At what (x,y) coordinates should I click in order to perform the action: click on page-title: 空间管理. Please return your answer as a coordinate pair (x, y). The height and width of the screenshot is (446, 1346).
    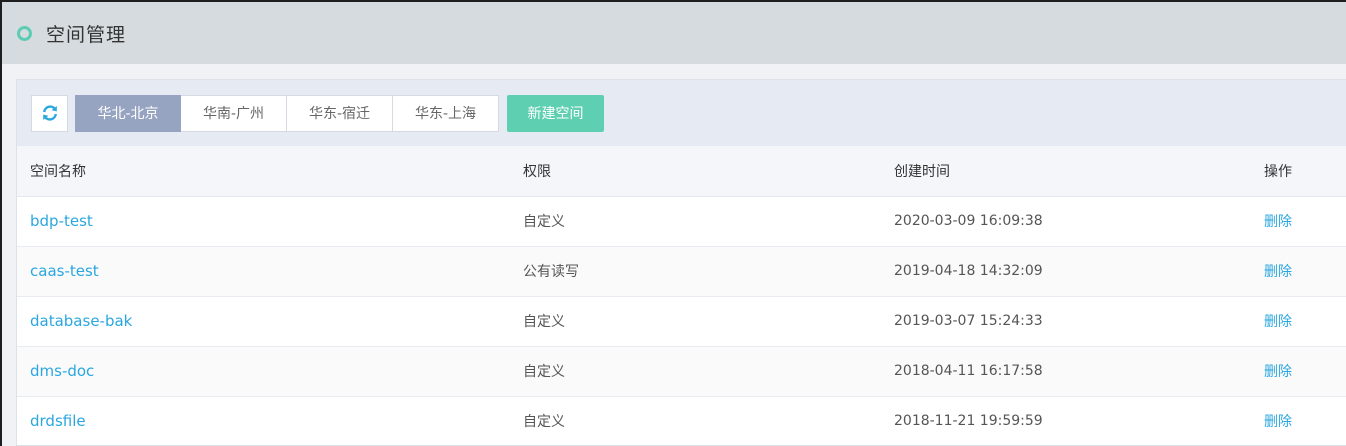
    Looking at the image, I should click on (86, 34).